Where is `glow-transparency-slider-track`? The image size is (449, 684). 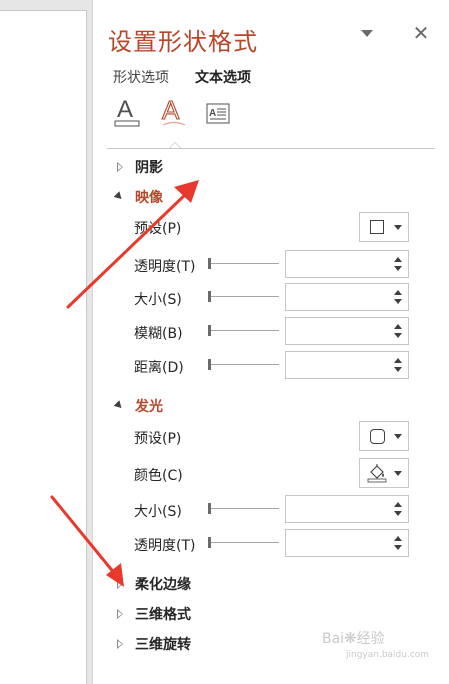 glow-transparency-slider-track is located at coordinates (244, 542).